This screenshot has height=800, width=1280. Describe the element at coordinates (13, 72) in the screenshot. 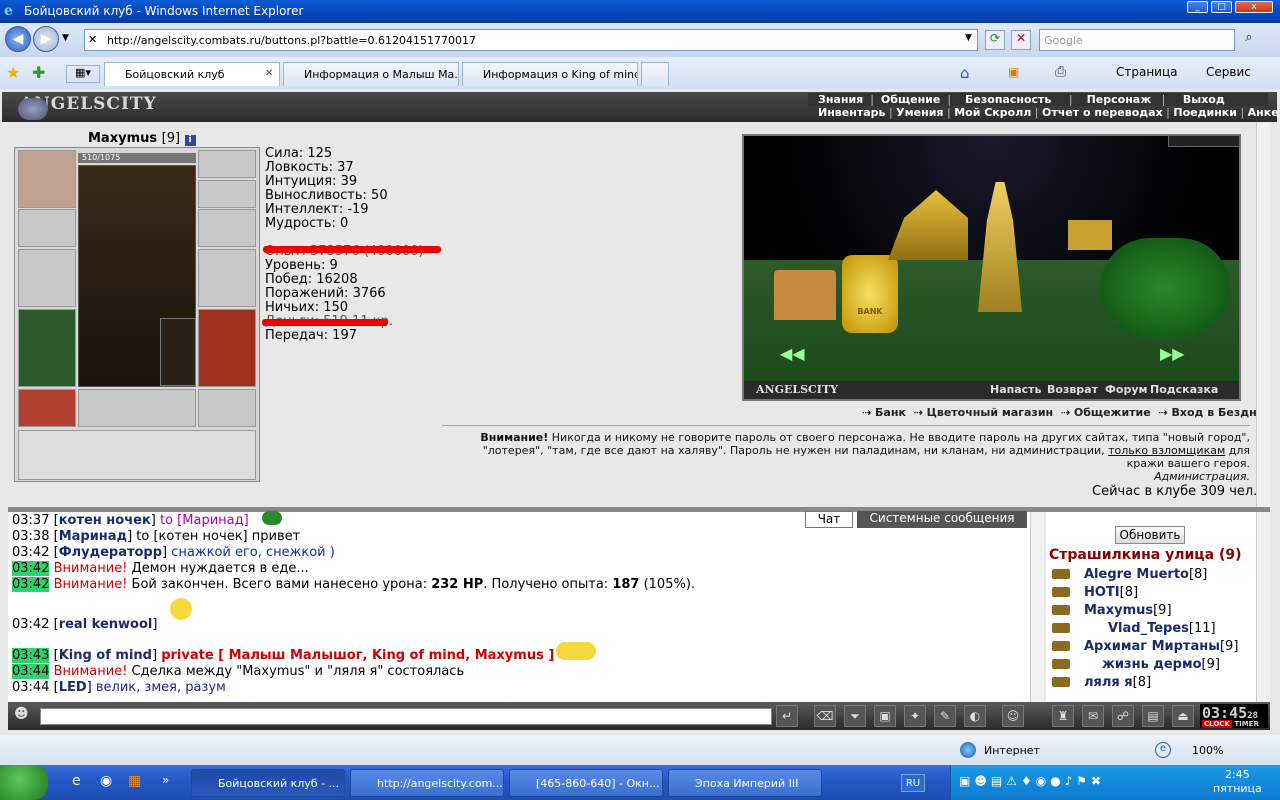

I see `favorites-star-icon: ★` at that location.